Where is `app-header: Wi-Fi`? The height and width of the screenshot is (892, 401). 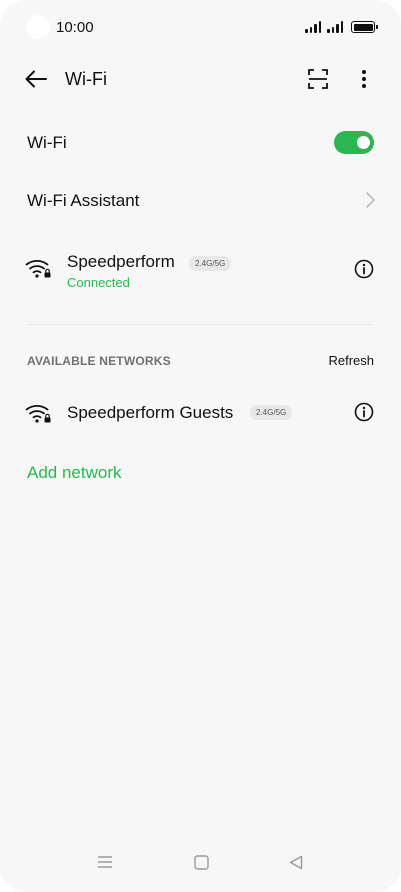 app-header: Wi-Fi is located at coordinates (200, 79).